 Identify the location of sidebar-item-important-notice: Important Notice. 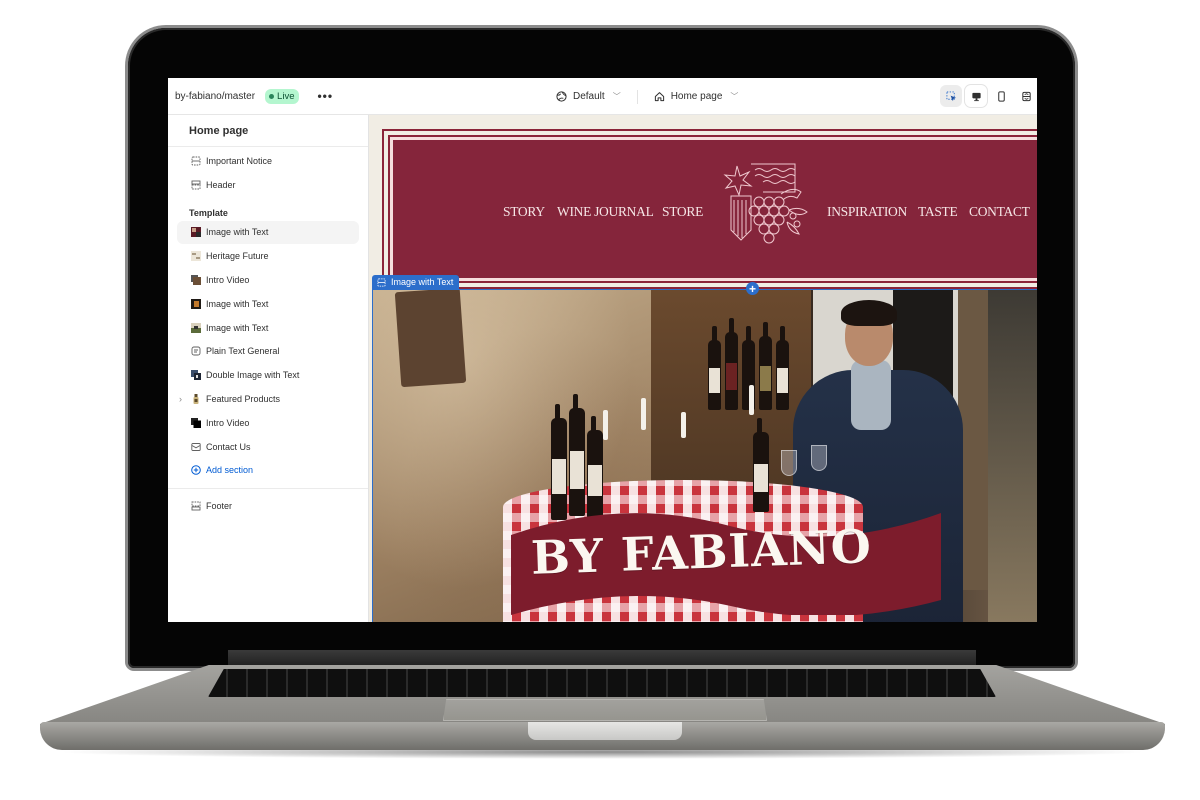
(268, 161).